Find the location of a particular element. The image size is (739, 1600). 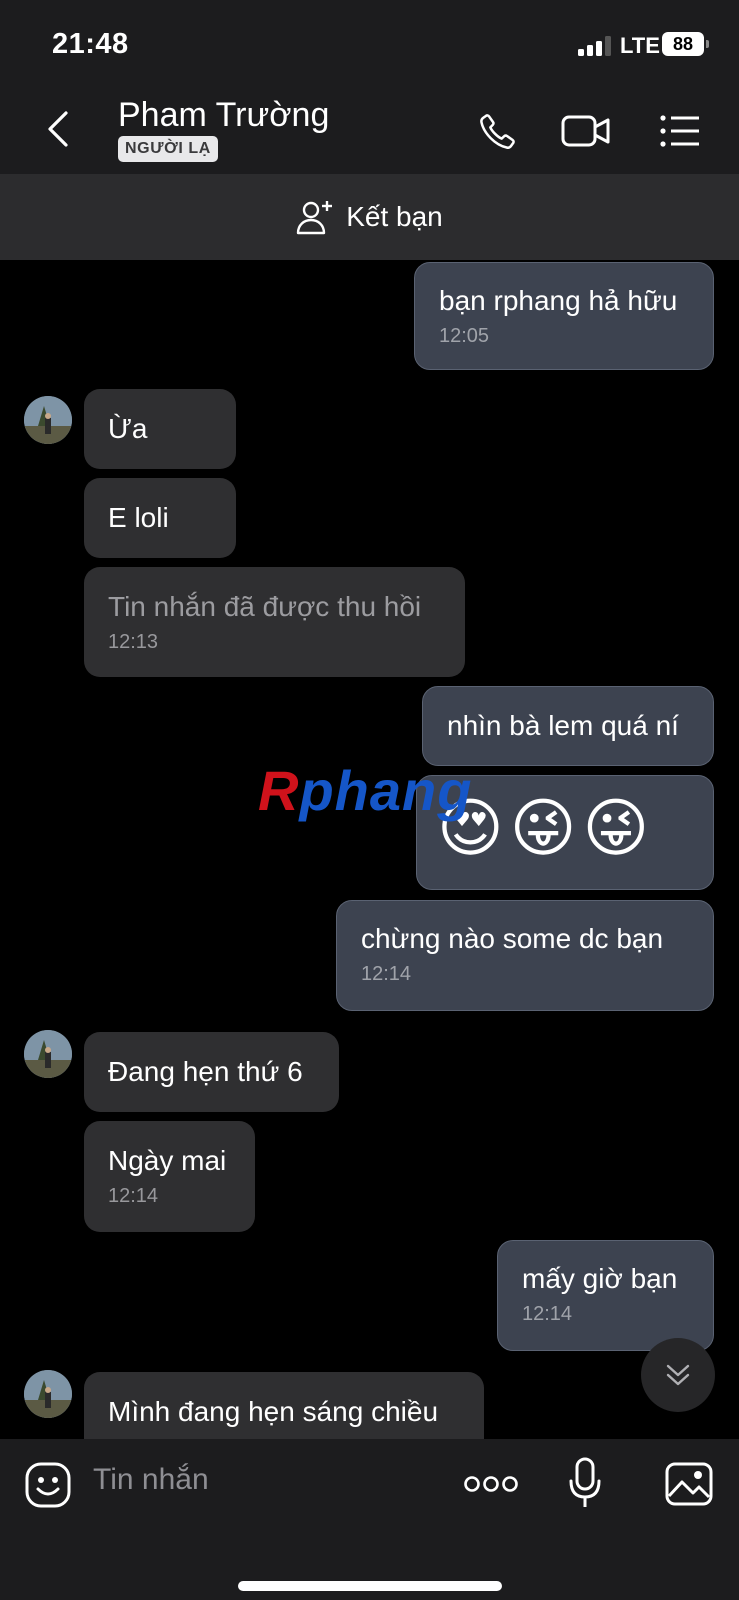

message-bubble-incoming: Mình đang hẹn sáng chiều is located at coordinates (284, 1405).